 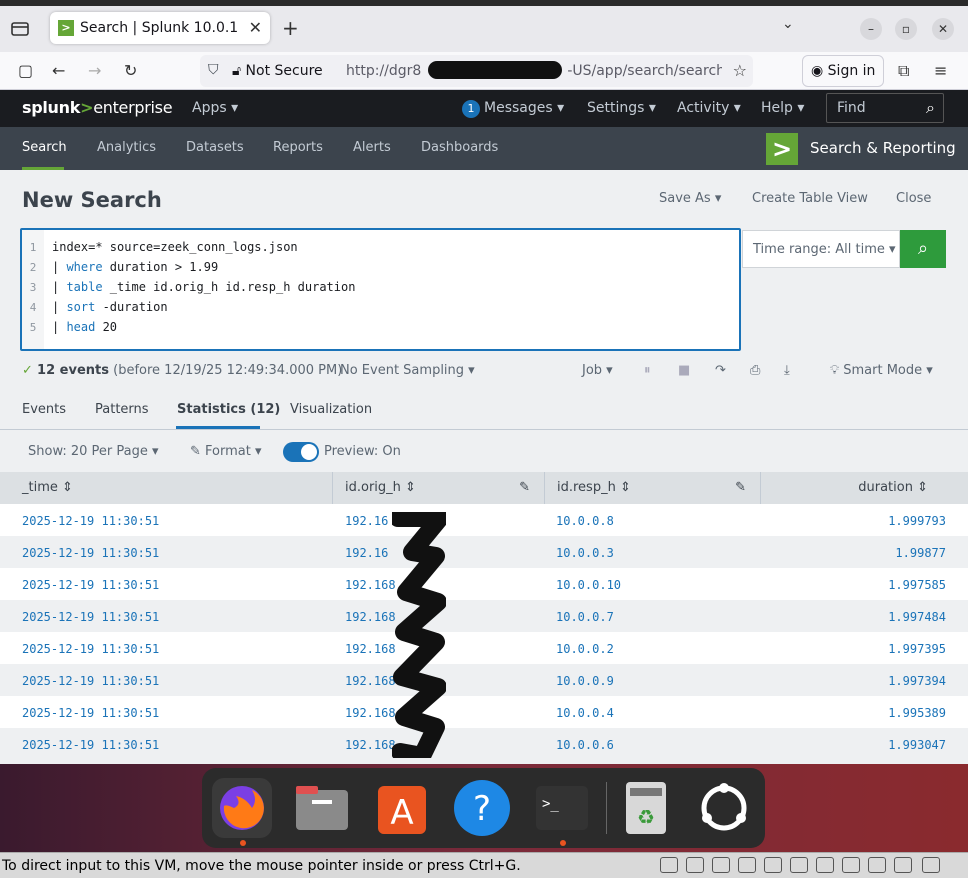 I want to click on shield-icon: ⛉, so click(x=213, y=70).